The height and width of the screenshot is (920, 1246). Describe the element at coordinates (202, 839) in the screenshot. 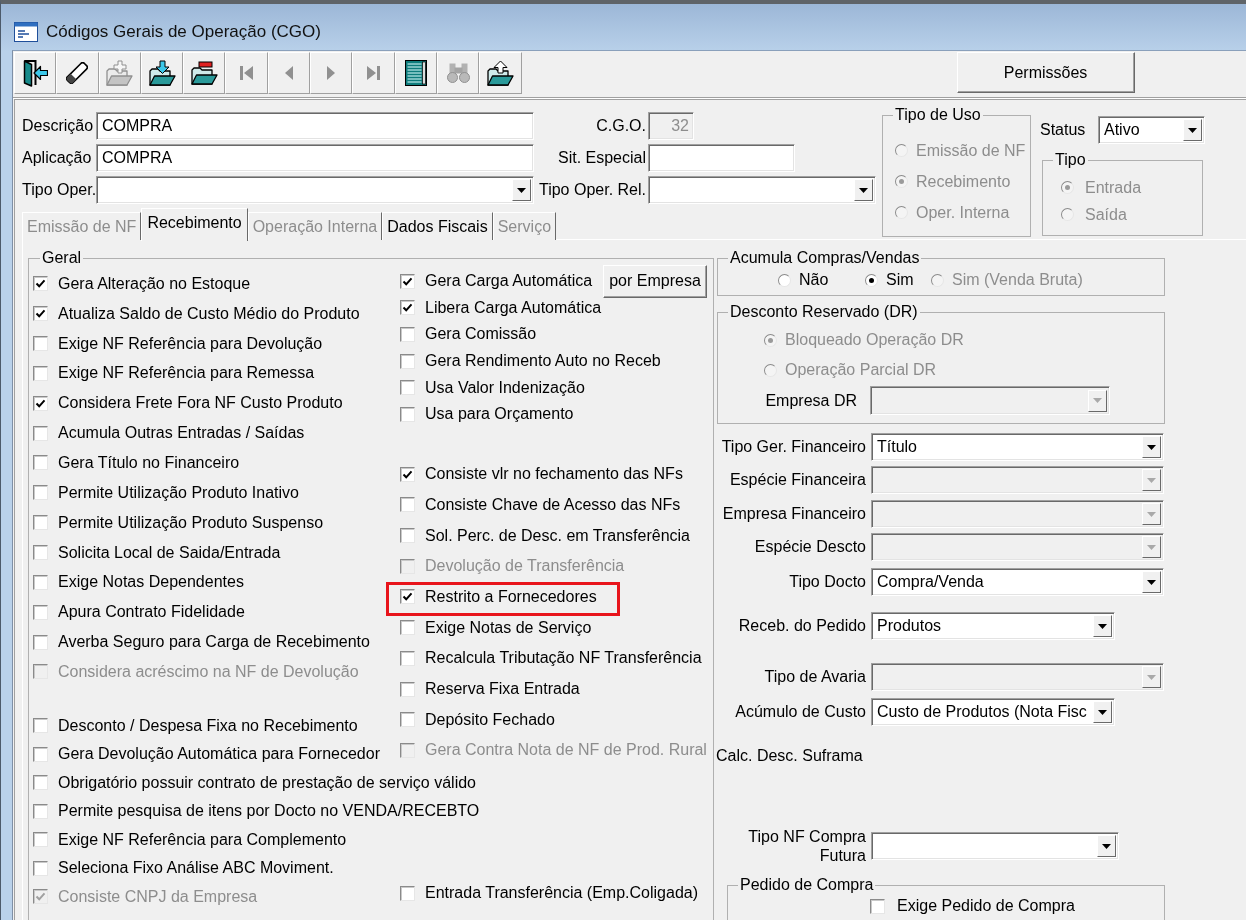

I see `checkbox-label: Exige NF Referência para Complemento` at that location.